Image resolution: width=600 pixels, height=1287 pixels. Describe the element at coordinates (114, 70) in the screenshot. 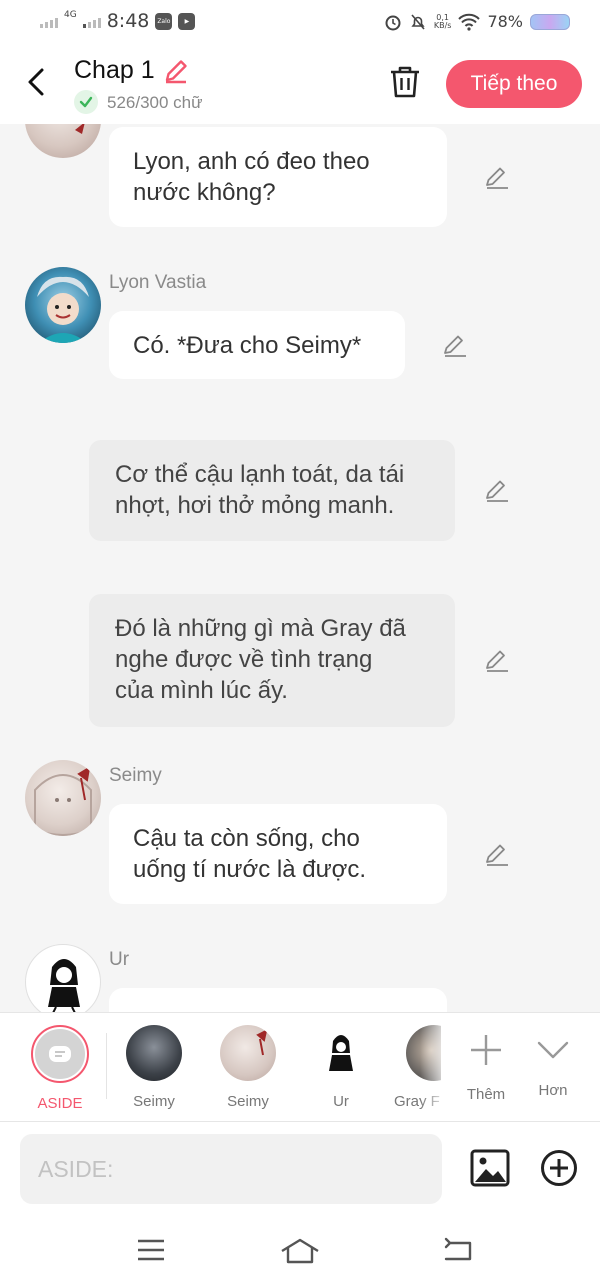

I see `page-title: Chap 1` at that location.